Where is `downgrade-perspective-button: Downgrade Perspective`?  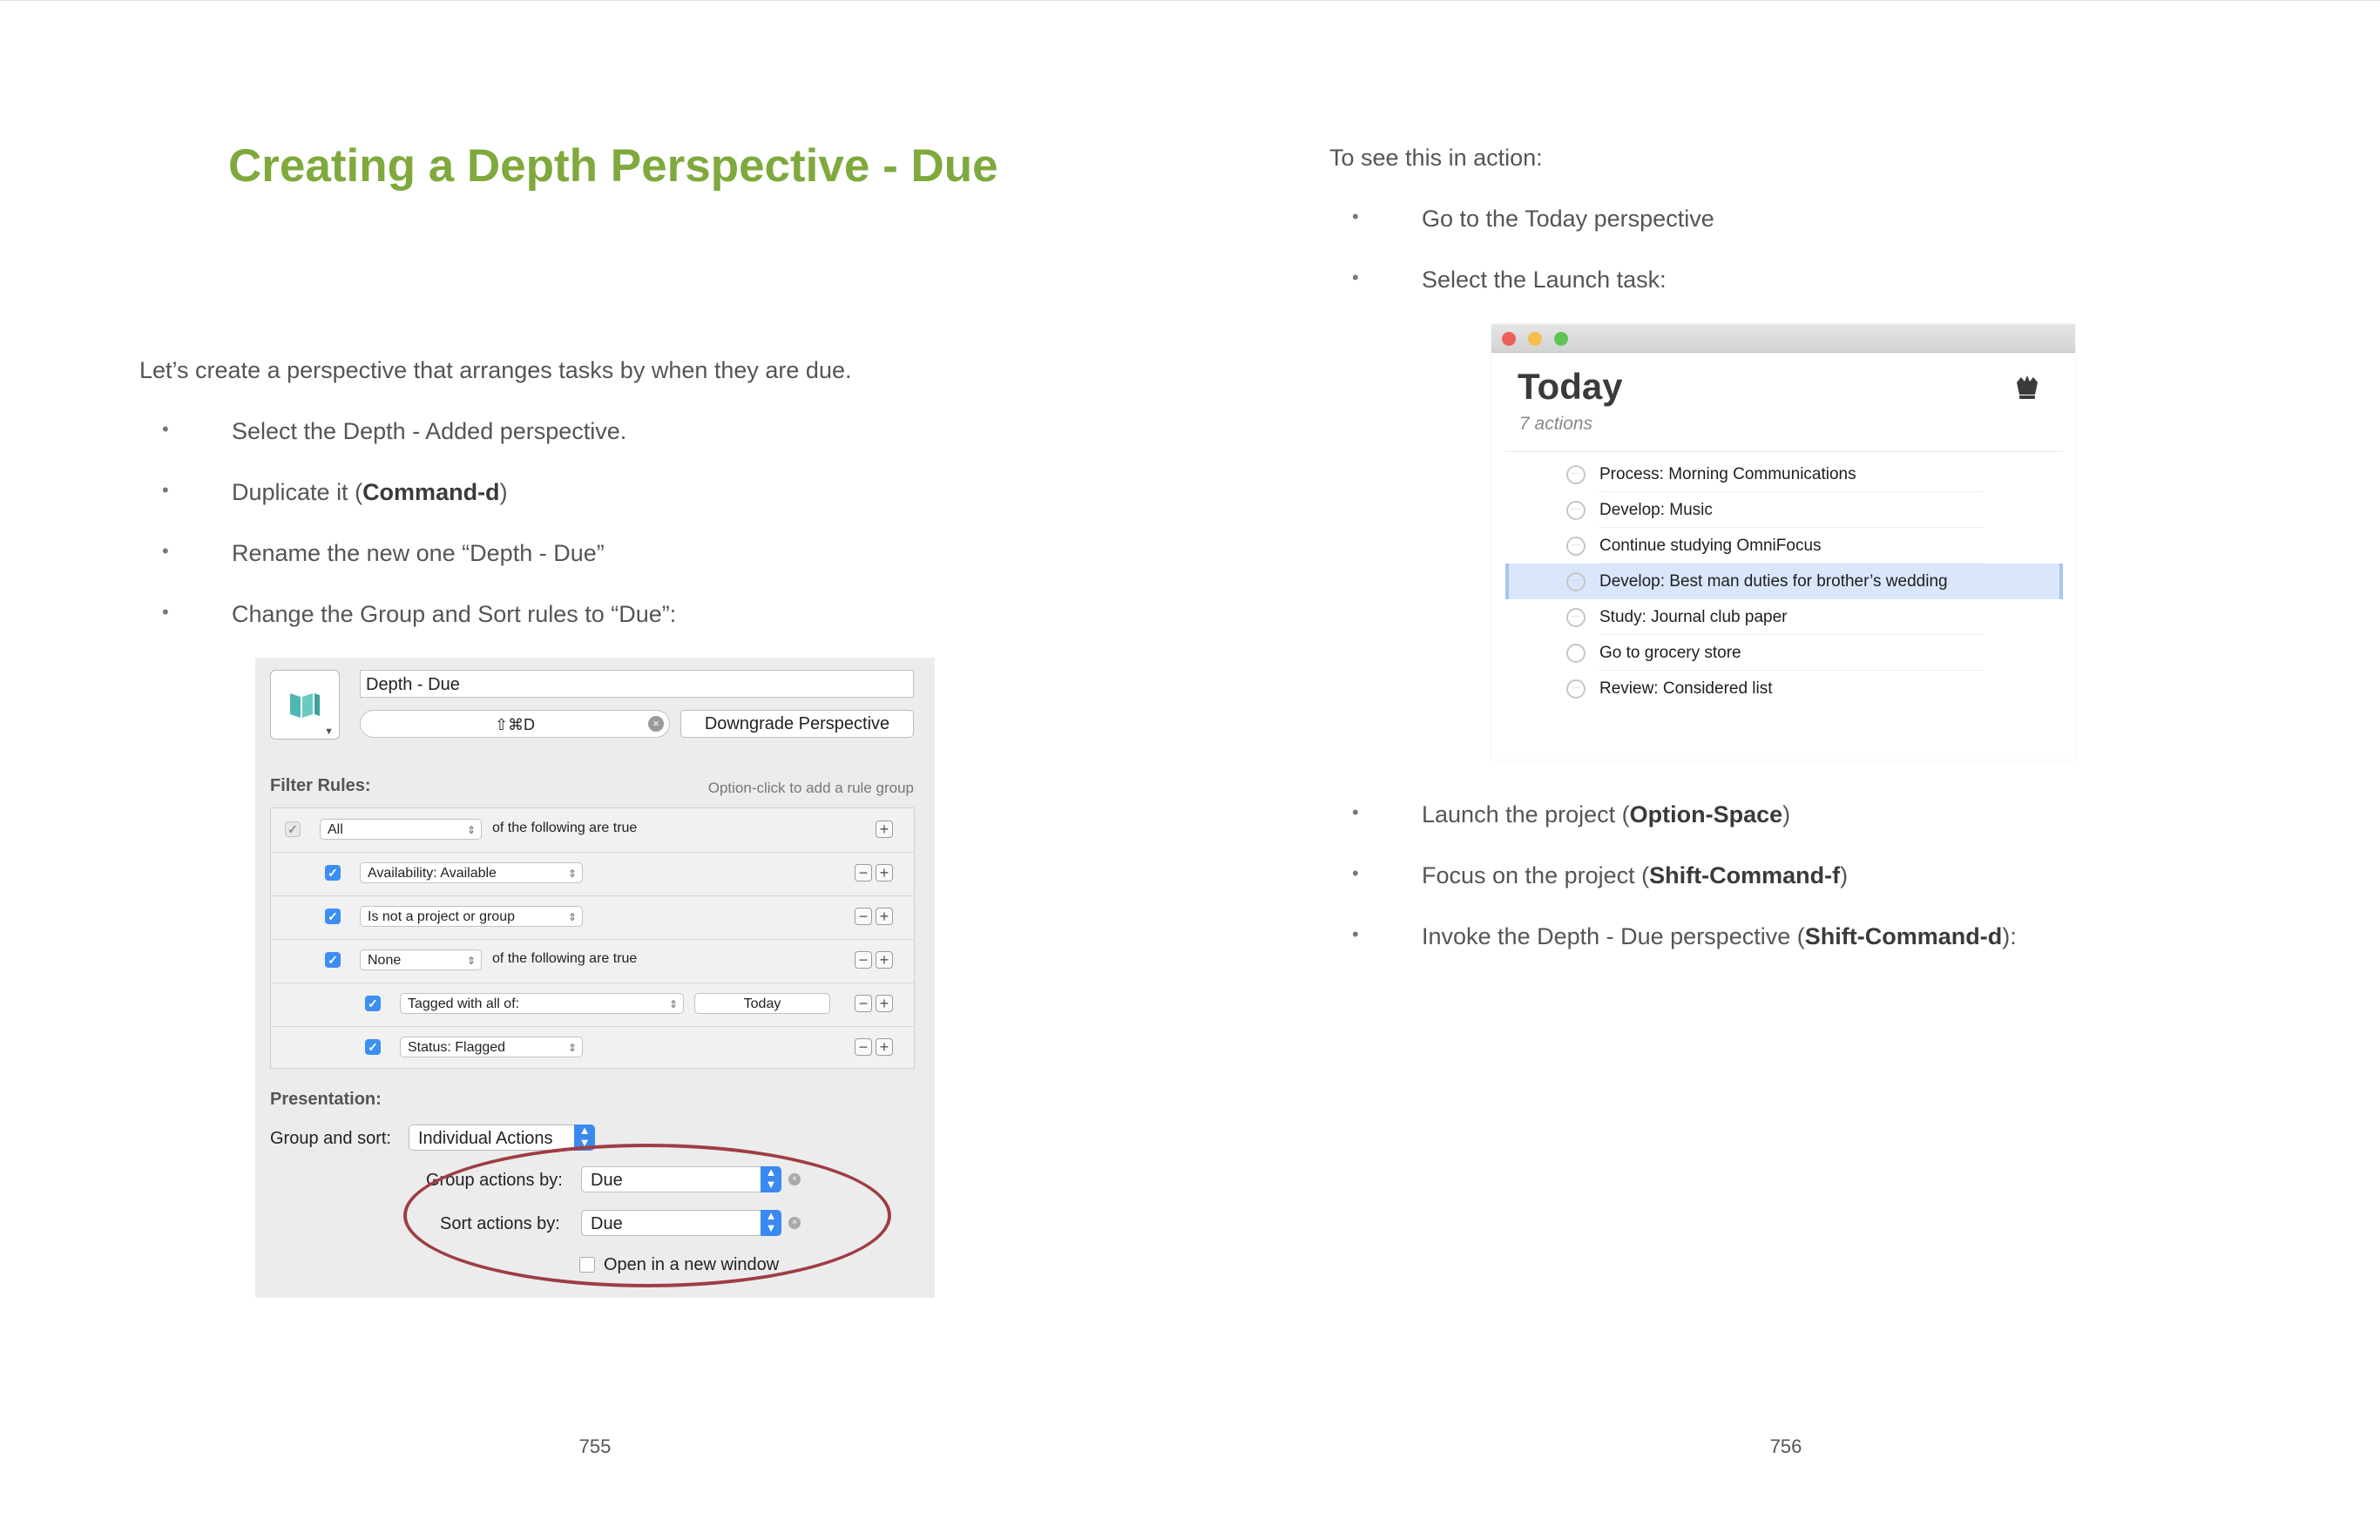 downgrade-perspective-button: Downgrade Perspective is located at coordinates (797, 724).